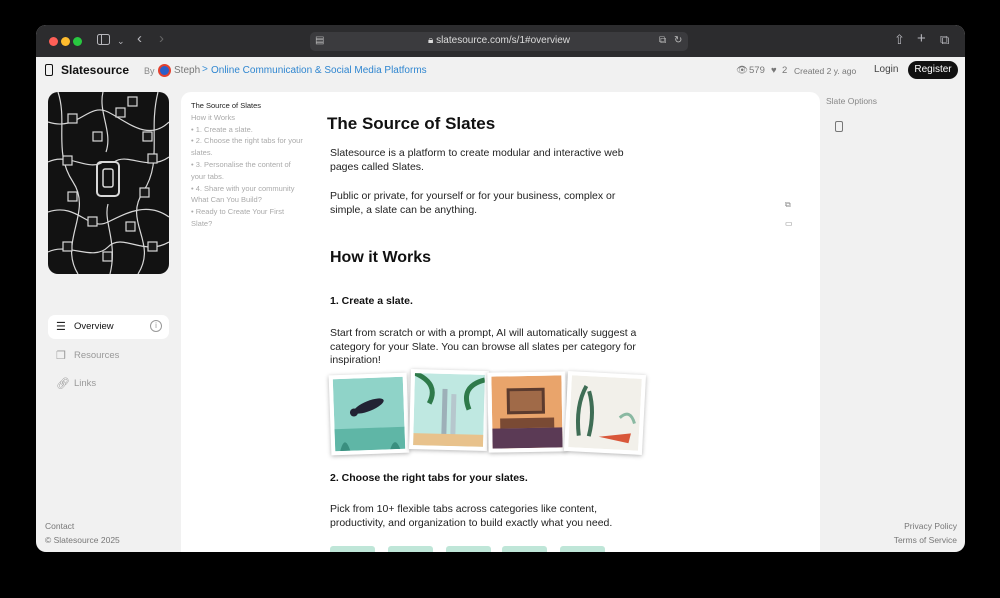  I want to click on link-icon: 🔗︎, so click(63, 384).